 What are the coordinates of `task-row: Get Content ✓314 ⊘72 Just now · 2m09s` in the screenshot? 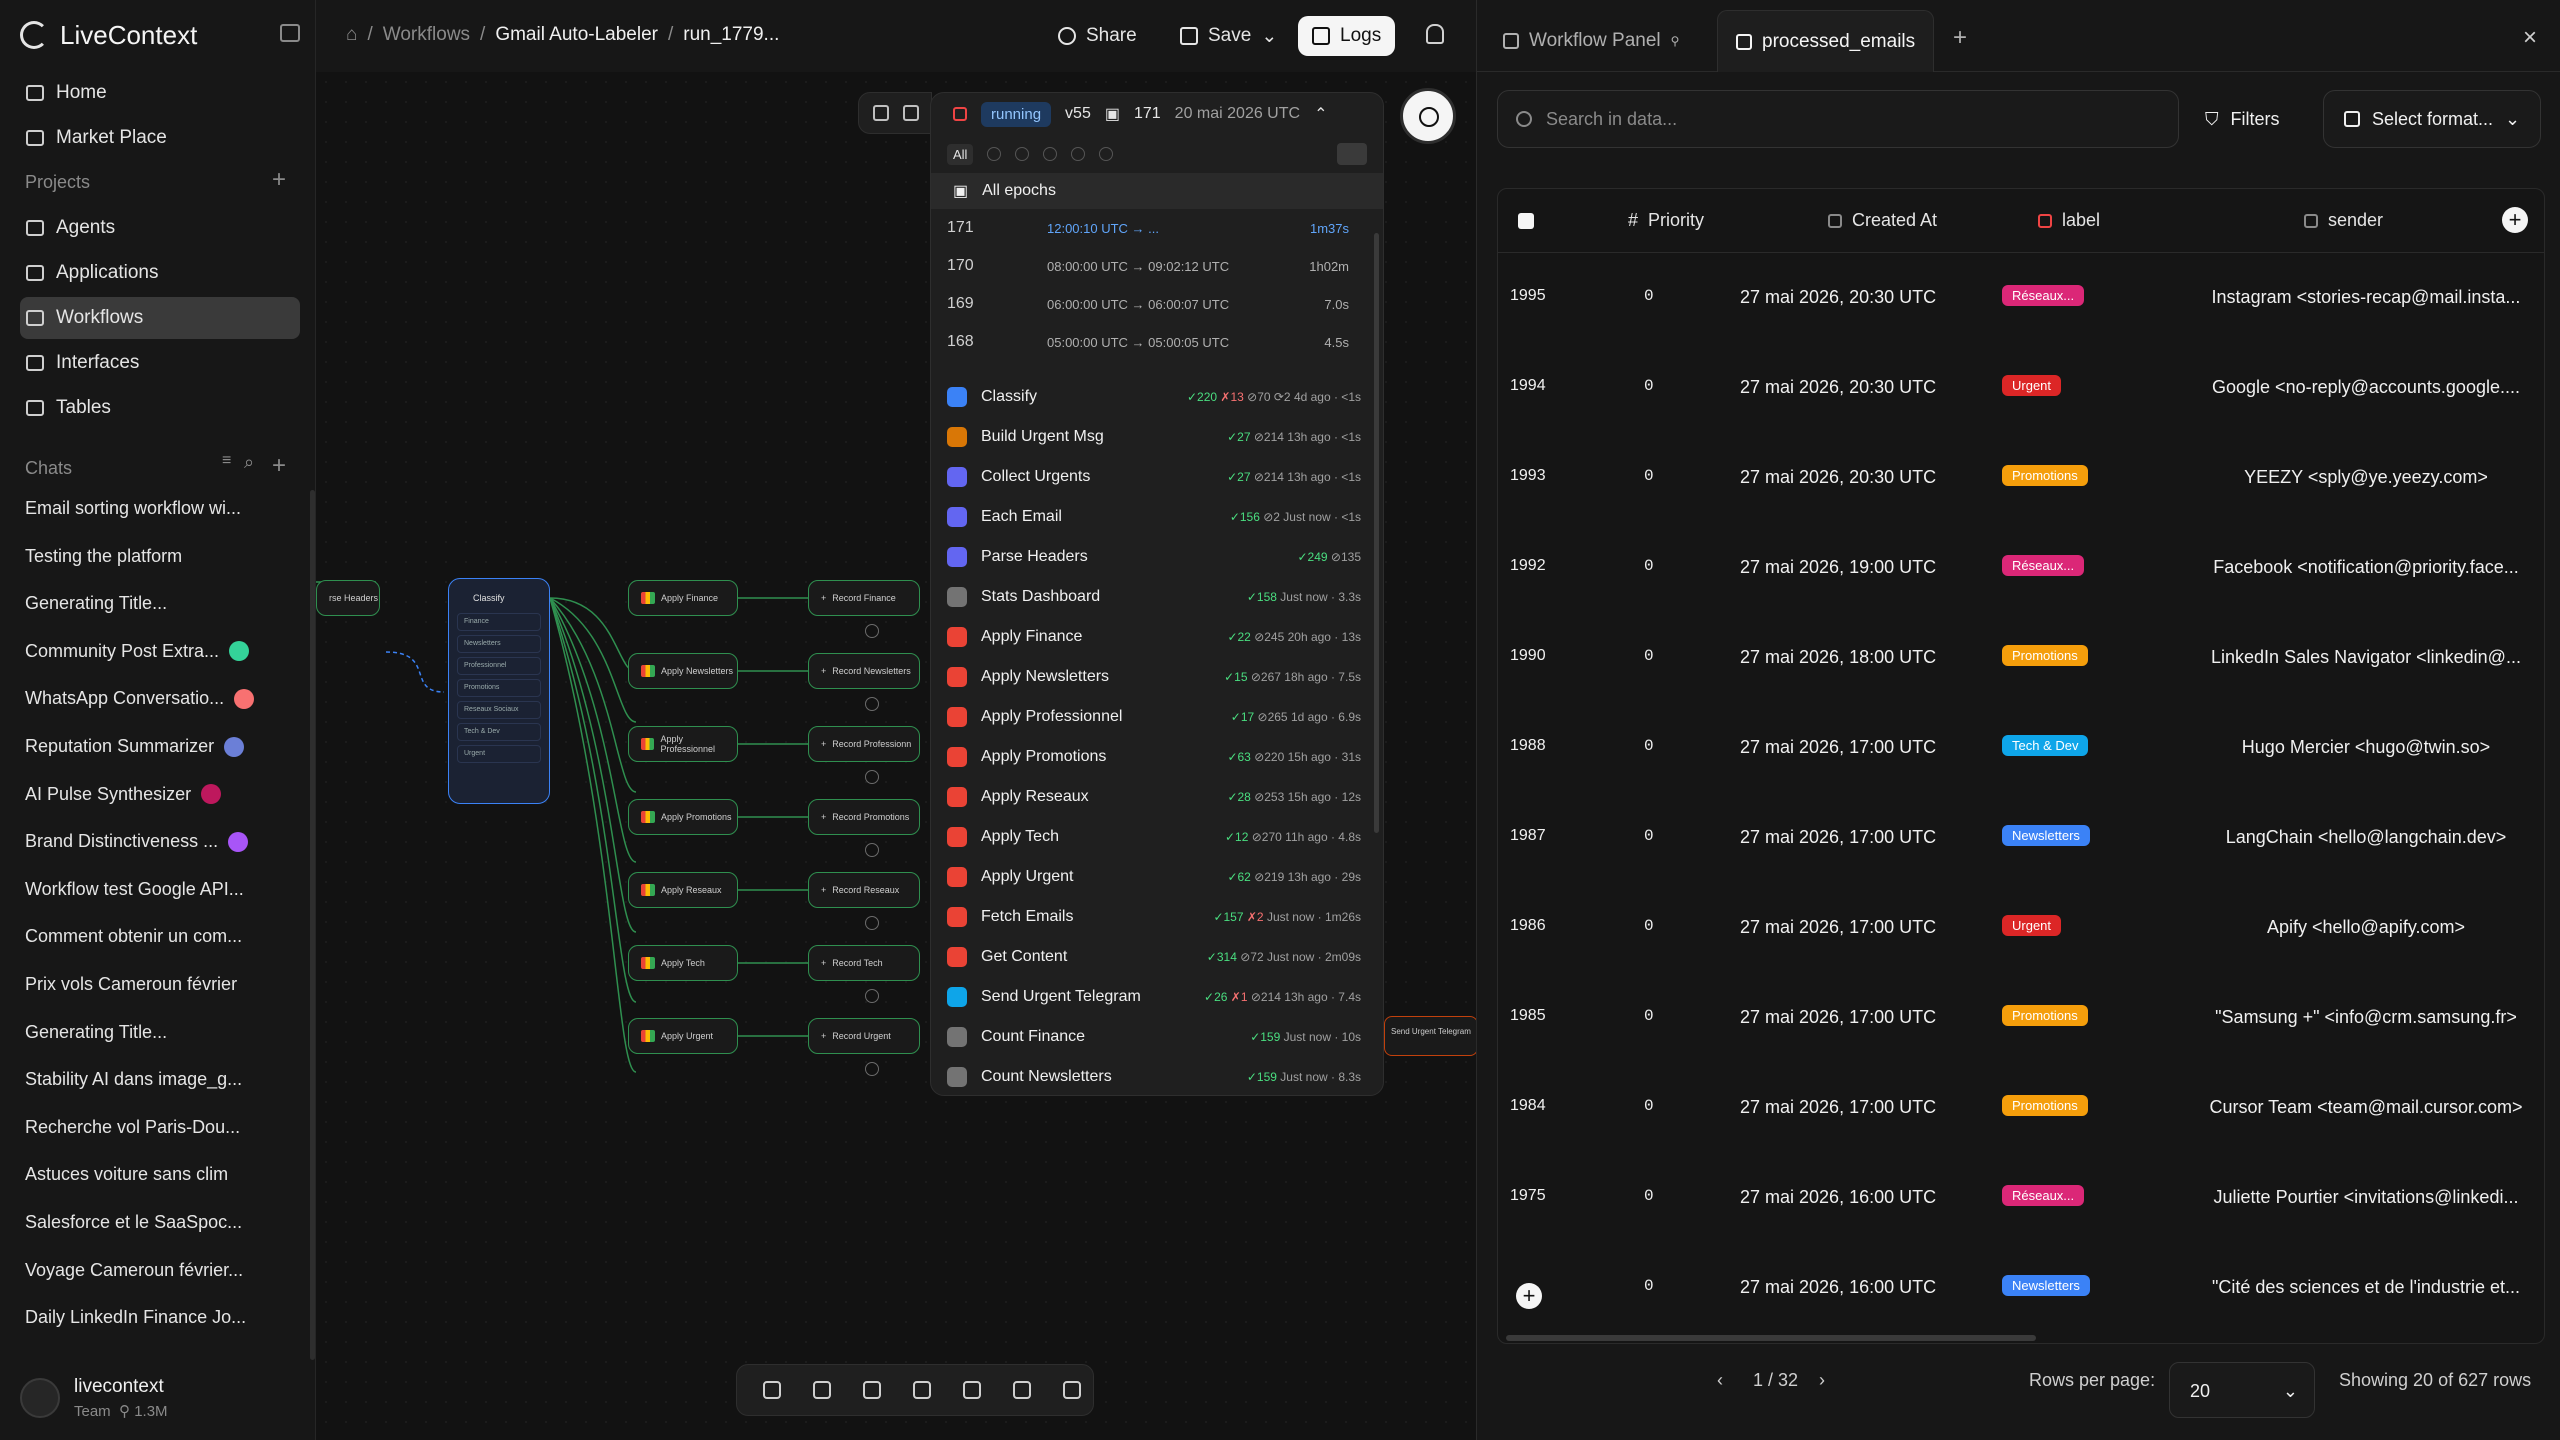 It's located at (1157, 957).